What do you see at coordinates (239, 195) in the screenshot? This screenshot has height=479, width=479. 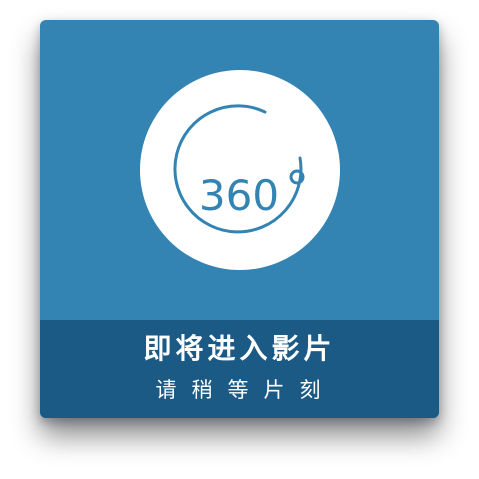 I see `badge-text: 360` at bounding box center [239, 195].